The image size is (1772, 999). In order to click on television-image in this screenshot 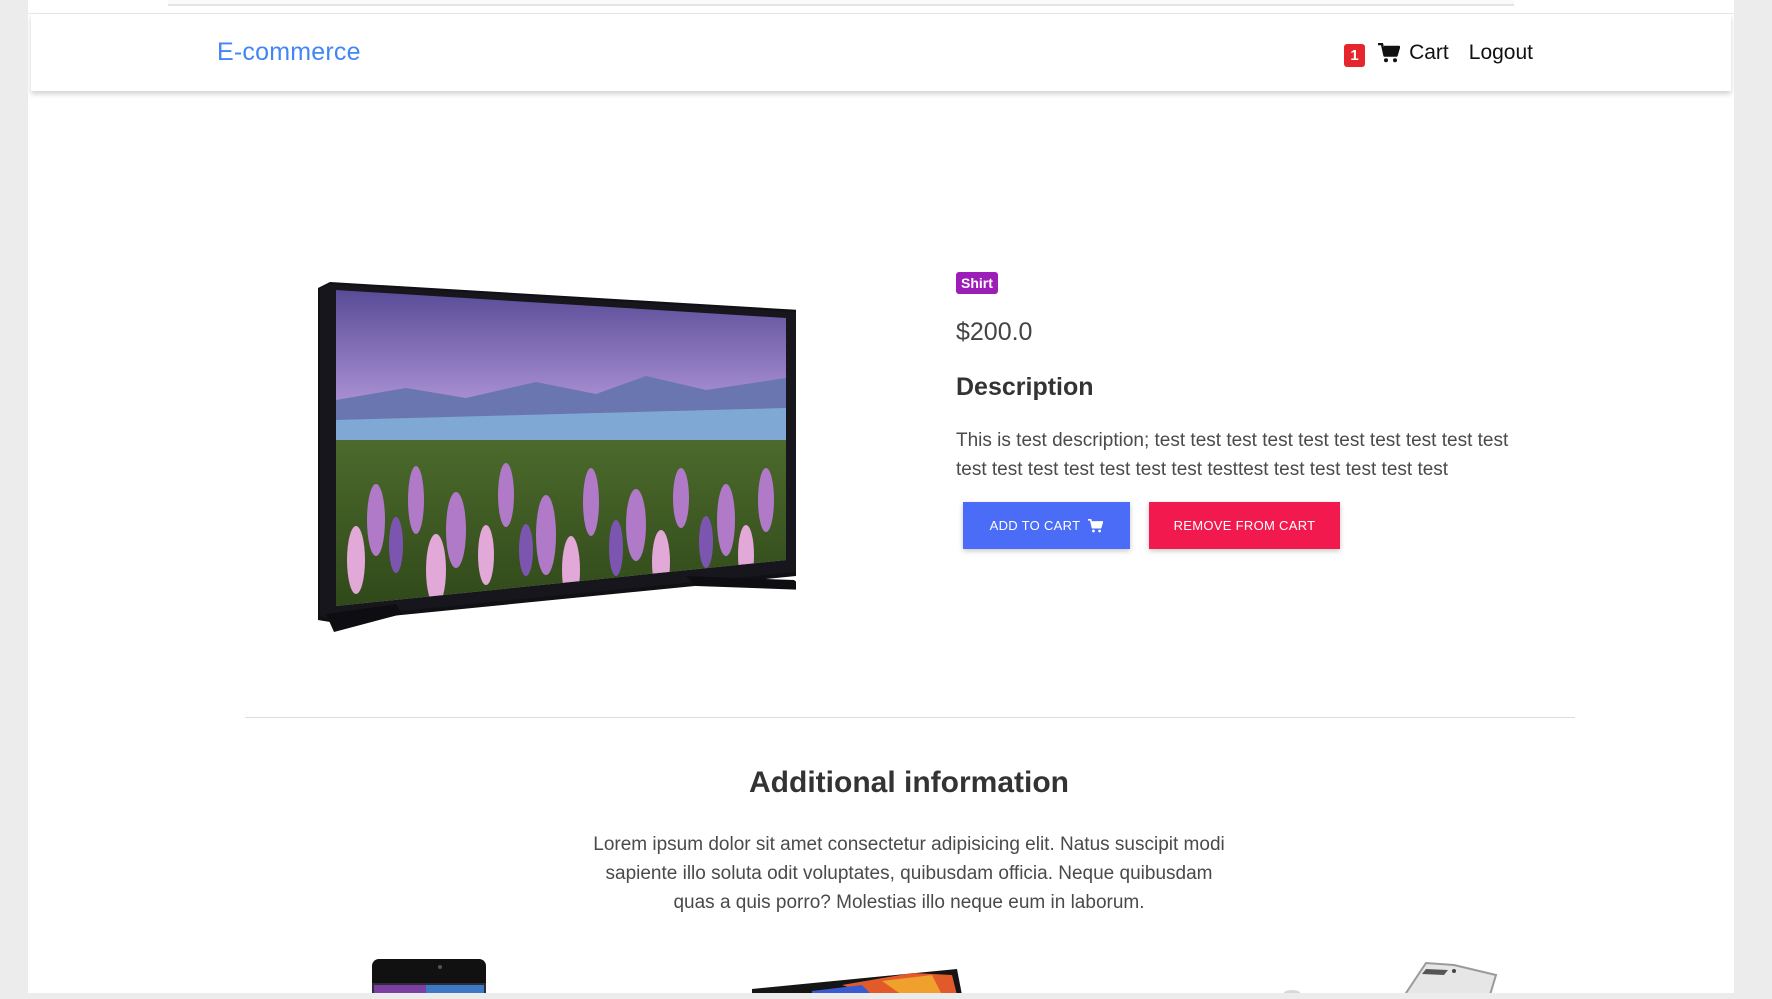, I will do `click(557, 457)`.